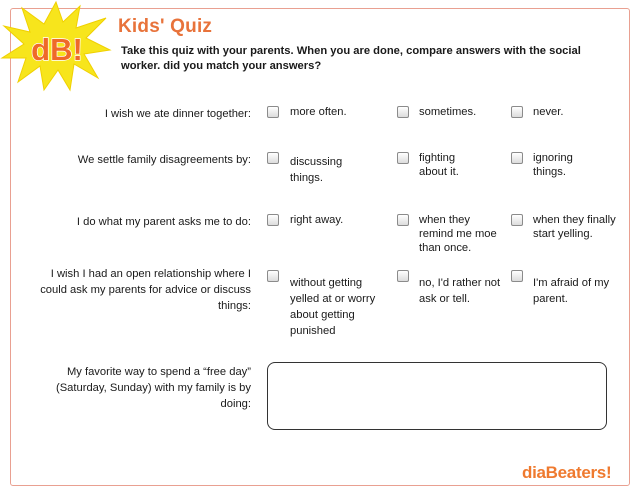 The image size is (640, 488). I want to click on logo-prefix: dia, so click(534, 472).